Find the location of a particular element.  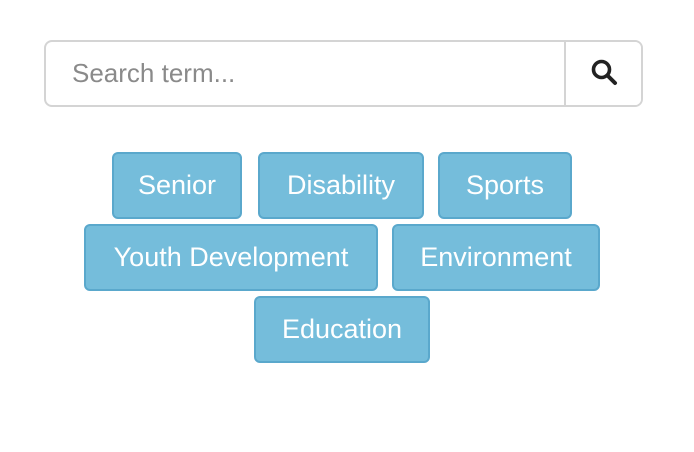

tag-senior: Senior is located at coordinates (177, 185).